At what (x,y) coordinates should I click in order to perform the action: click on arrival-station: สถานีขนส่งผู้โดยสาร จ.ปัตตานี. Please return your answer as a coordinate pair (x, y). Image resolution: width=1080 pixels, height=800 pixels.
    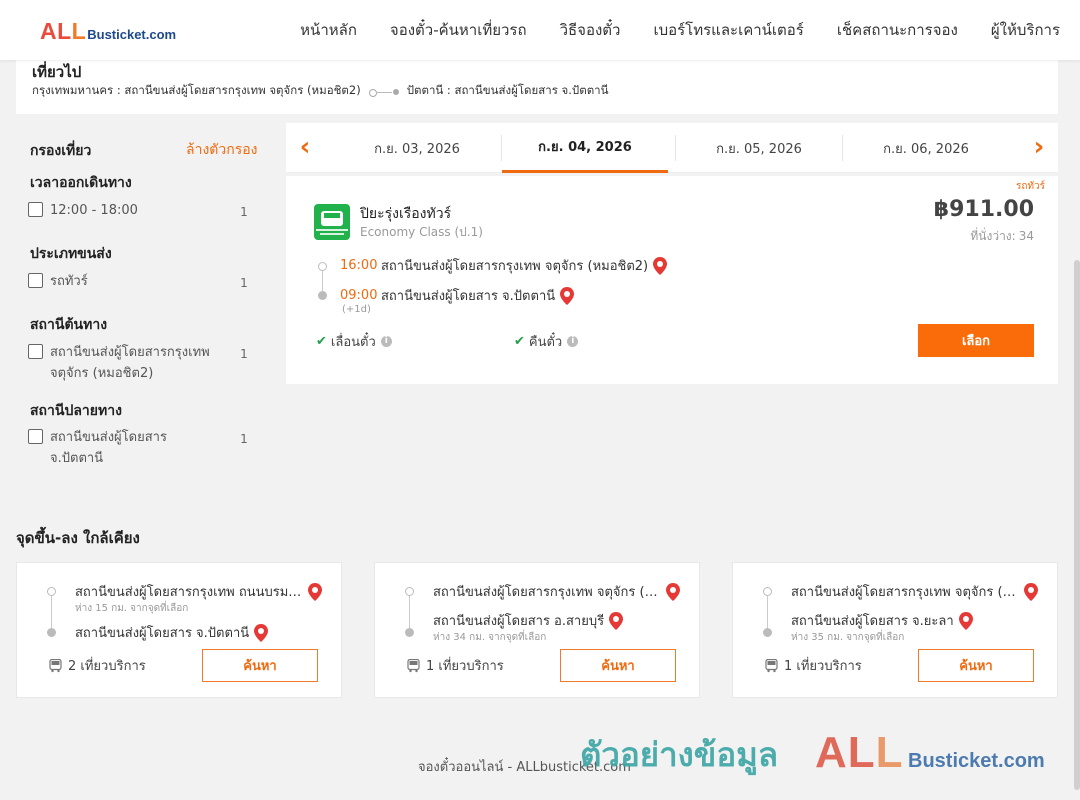
    Looking at the image, I should click on (468, 296).